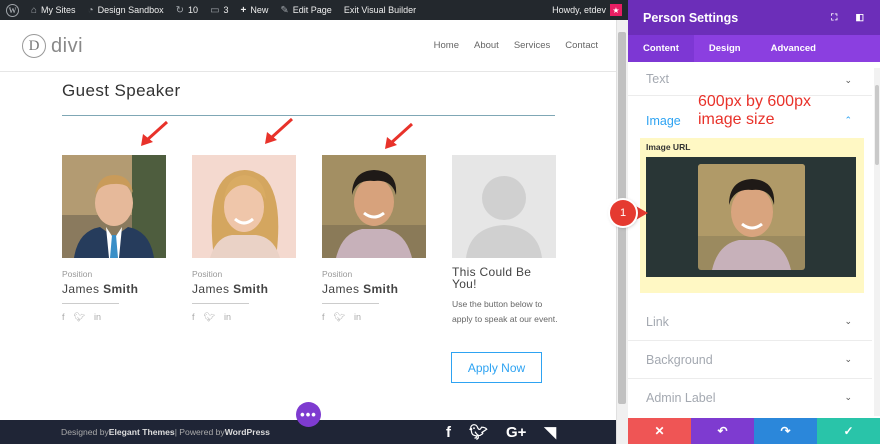 This screenshot has width=880, height=444. I want to click on footer-designed-by: Designed by, so click(85, 432).